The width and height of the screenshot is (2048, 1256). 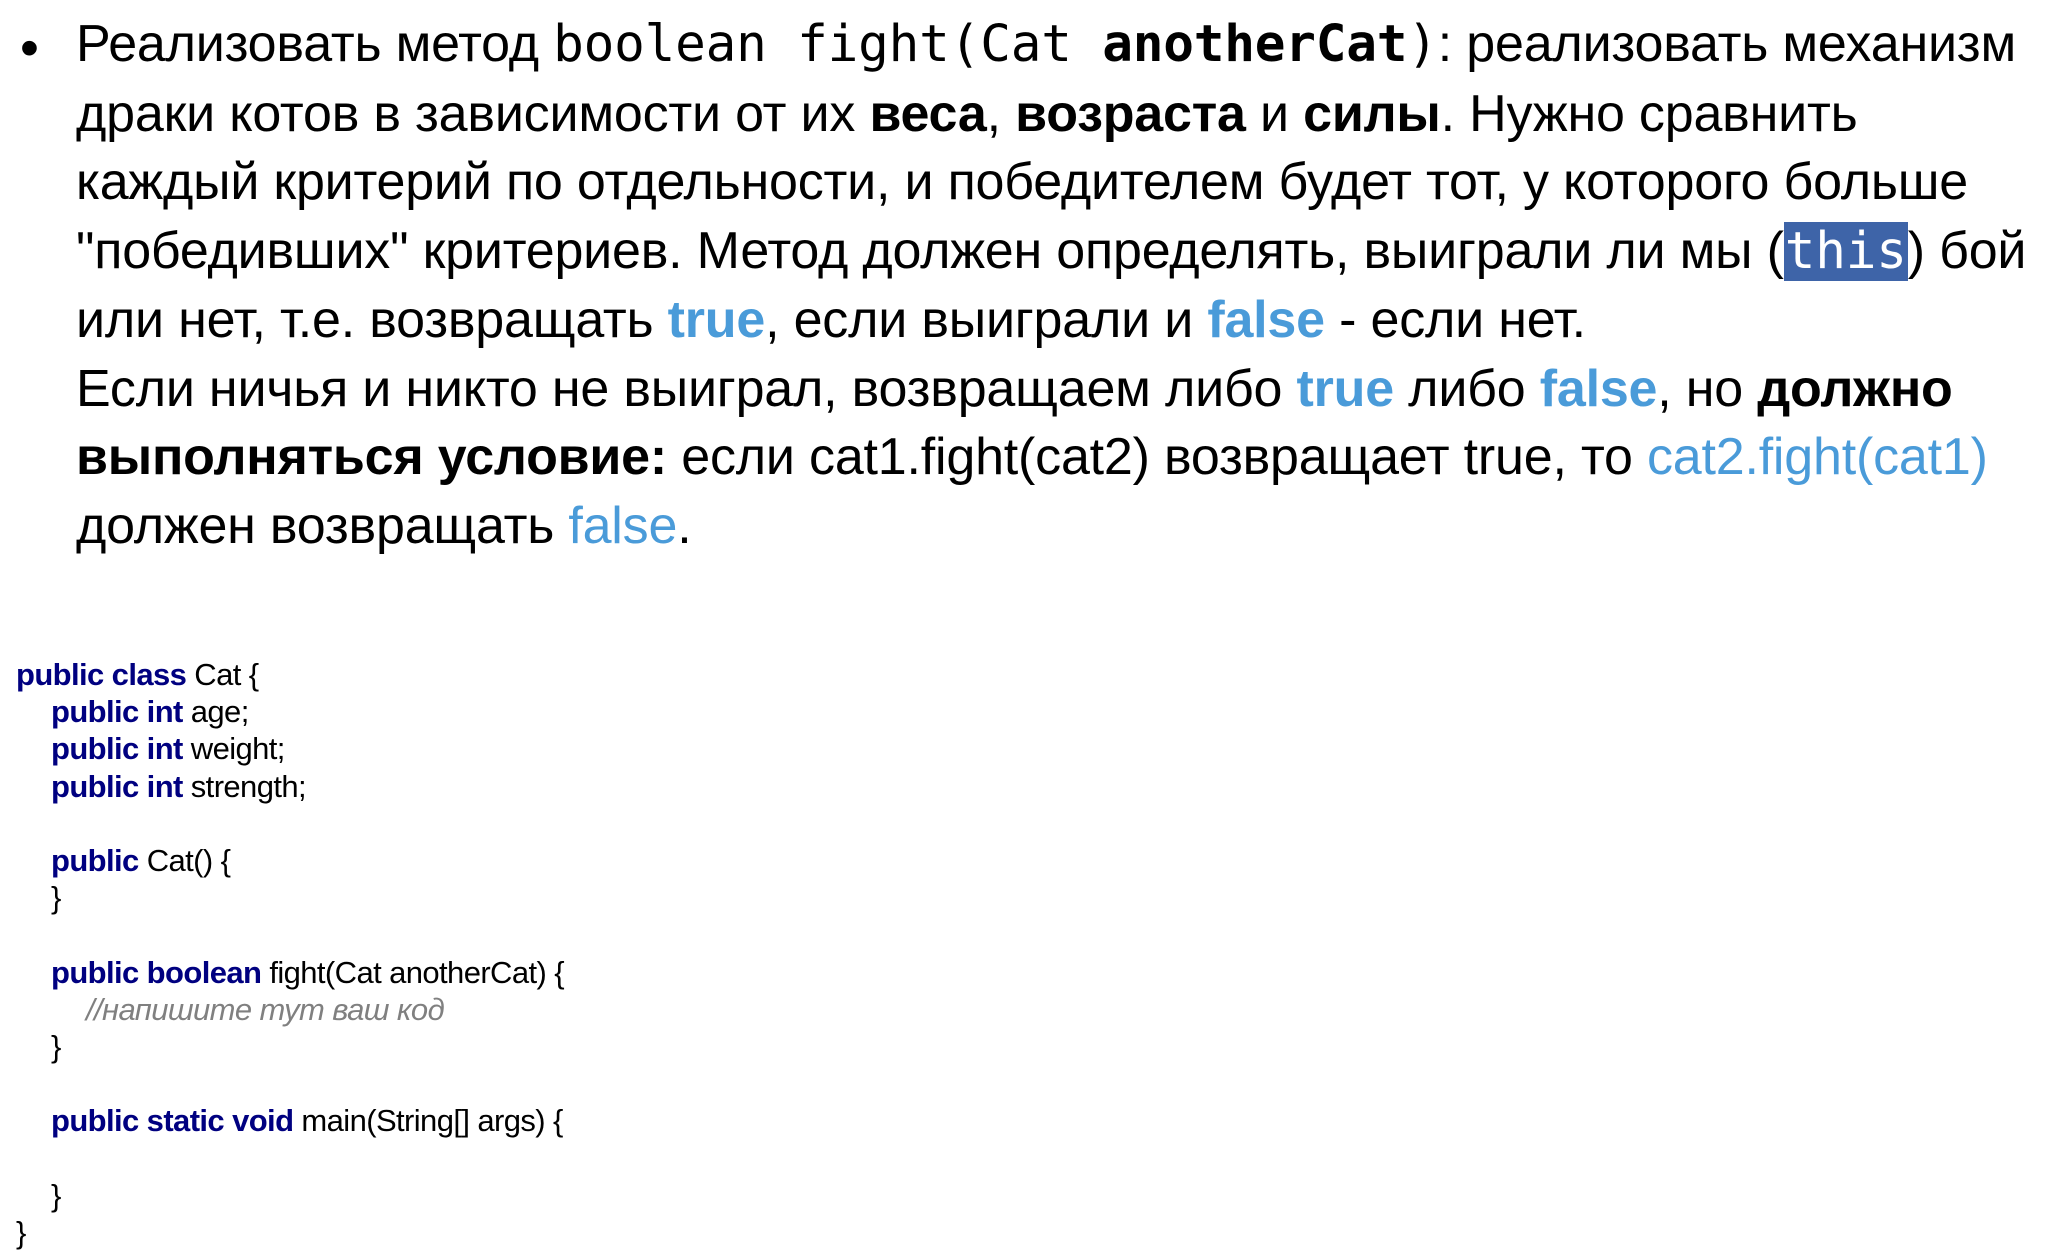 I want to click on code-line-weight: public int weight;, so click(x=290, y=748).